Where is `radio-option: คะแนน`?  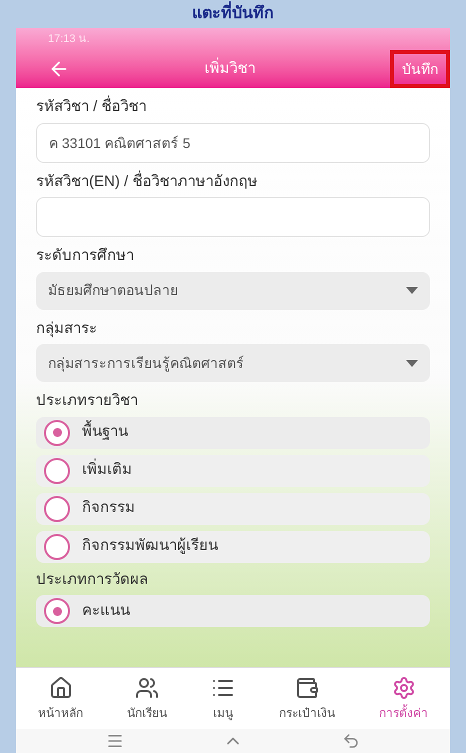 radio-option: คะแนน is located at coordinates (233, 611).